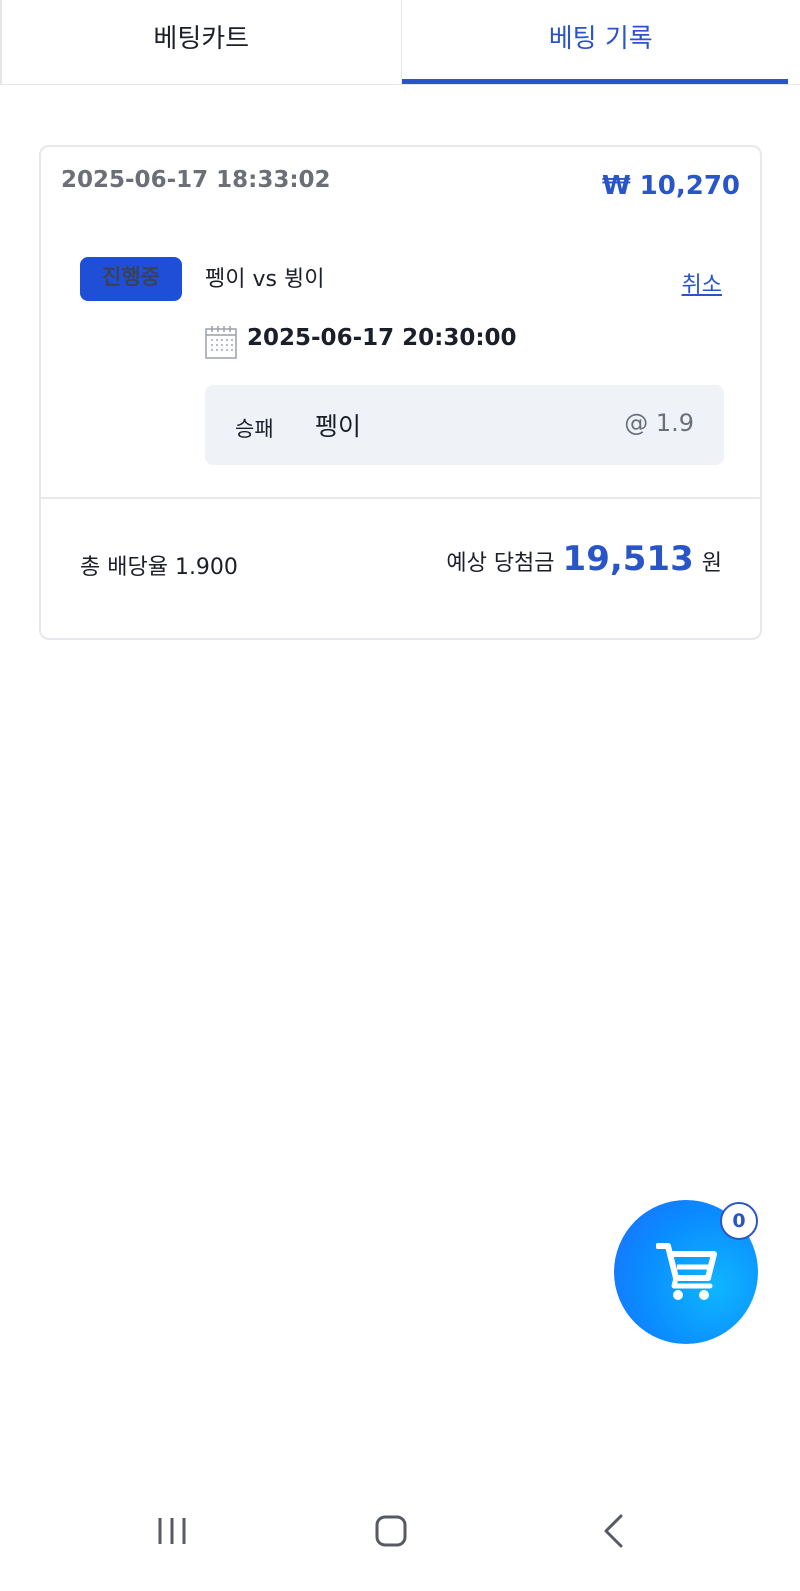  What do you see at coordinates (711, 563) in the screenshot?
I see `payout-unit: 원` at bounding box center [711, 563].